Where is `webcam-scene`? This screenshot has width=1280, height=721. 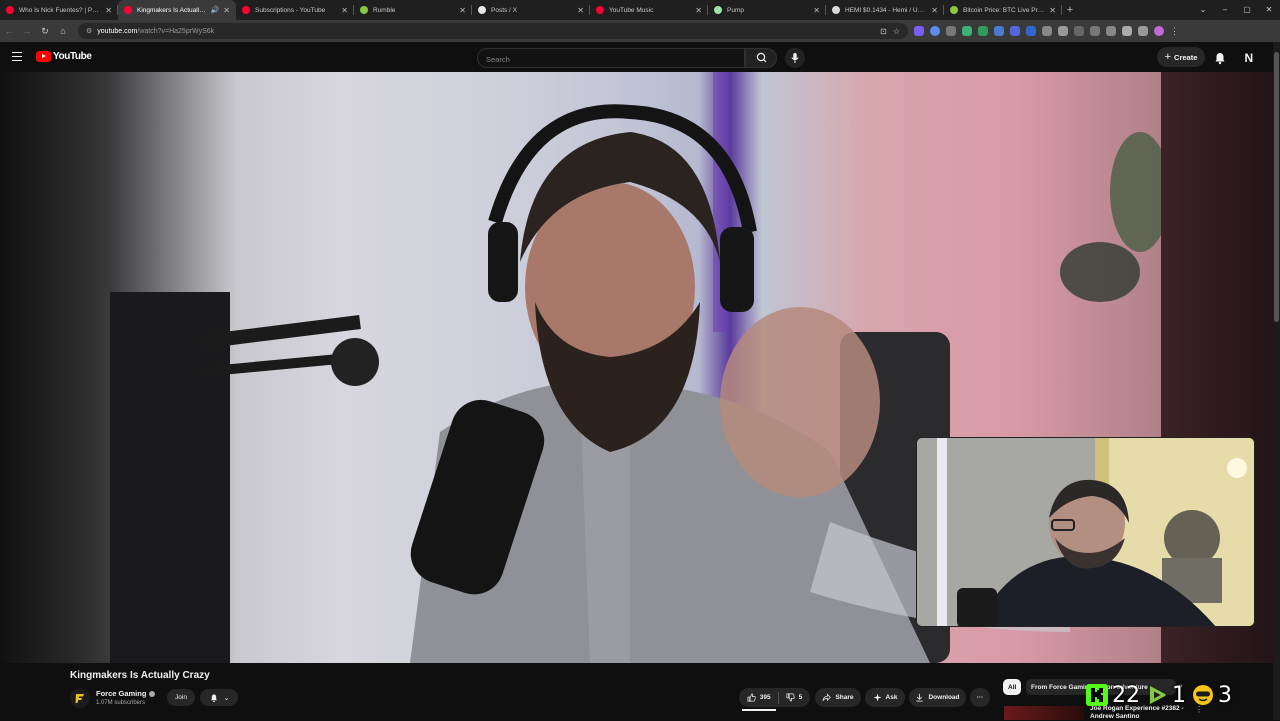 webcam-scene is located at coordinates (1085, 532).